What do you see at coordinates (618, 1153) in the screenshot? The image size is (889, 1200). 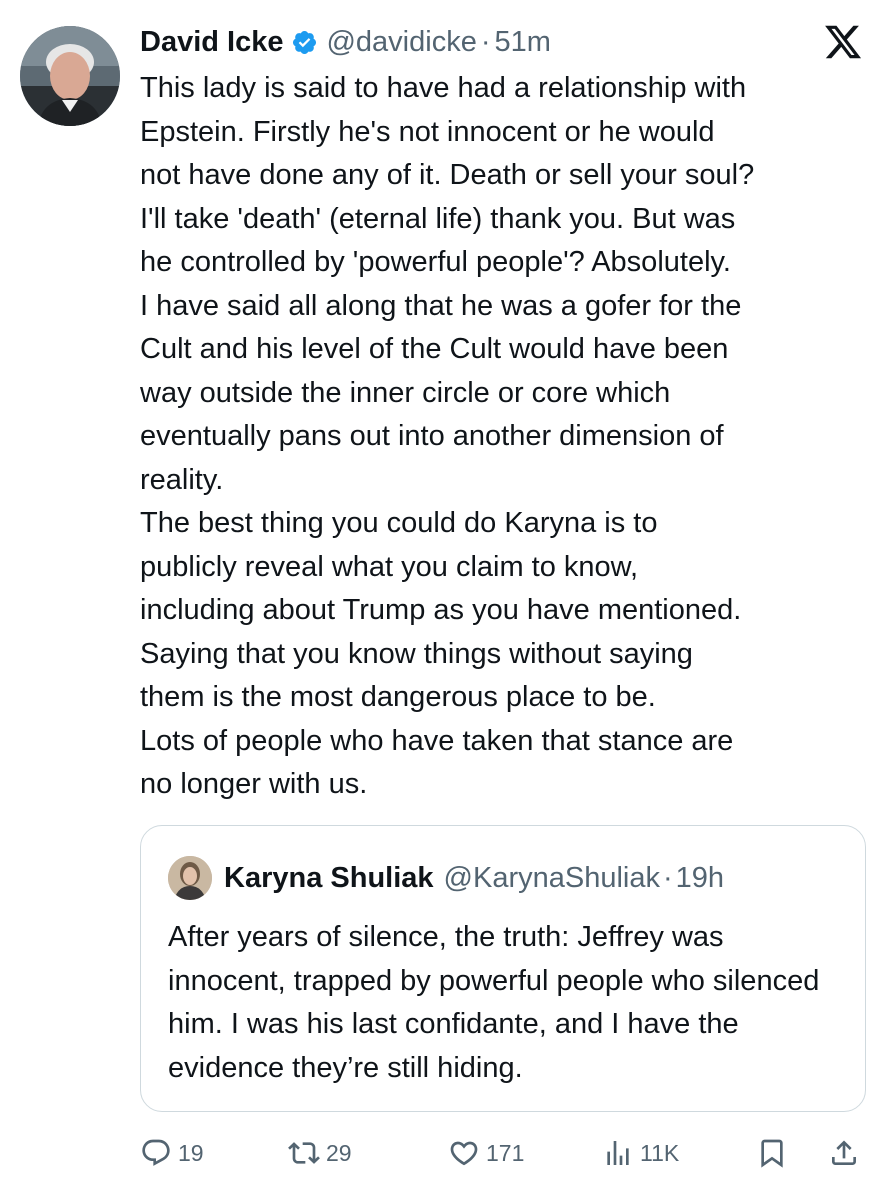 I see `views-chart-icon` at bounding box center [618, 1153].